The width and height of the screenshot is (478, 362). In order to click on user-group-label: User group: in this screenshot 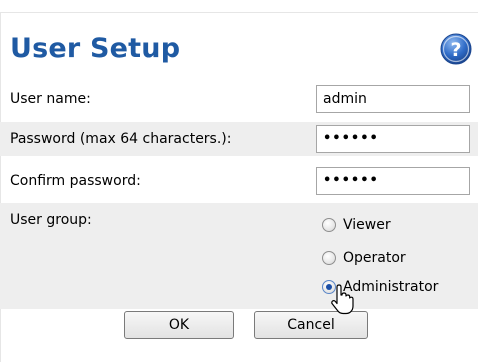, I will do `click(51, 220)`.